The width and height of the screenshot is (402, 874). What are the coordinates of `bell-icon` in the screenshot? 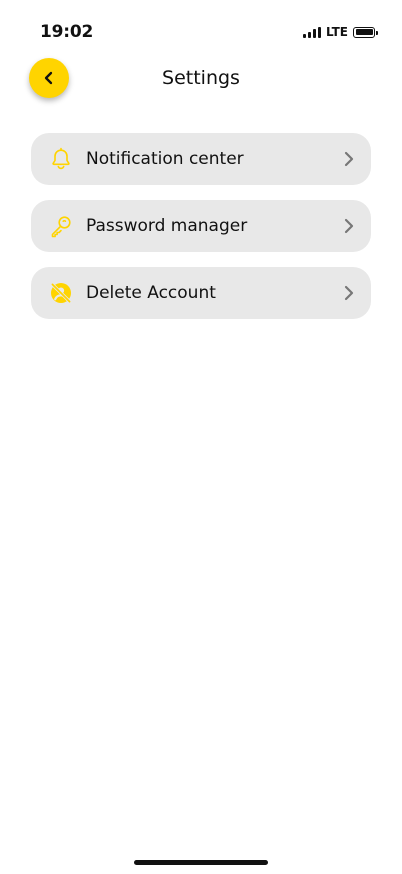 It's located at (61, 158).